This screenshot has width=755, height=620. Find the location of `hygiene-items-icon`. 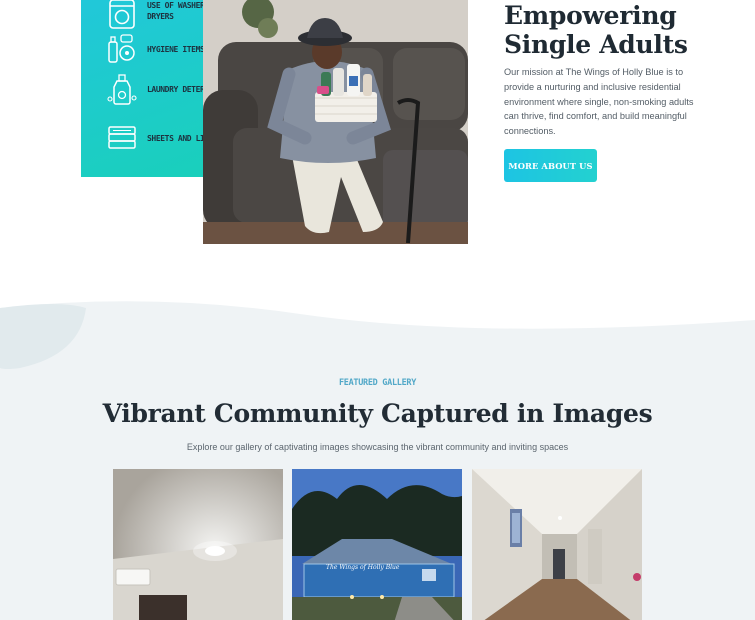

hygiene-items-icon is located at coordinates (121, 48).